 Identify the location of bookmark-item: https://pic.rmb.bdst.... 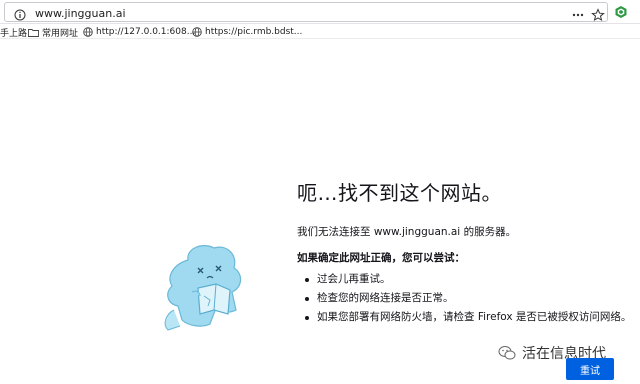
(247, 32).